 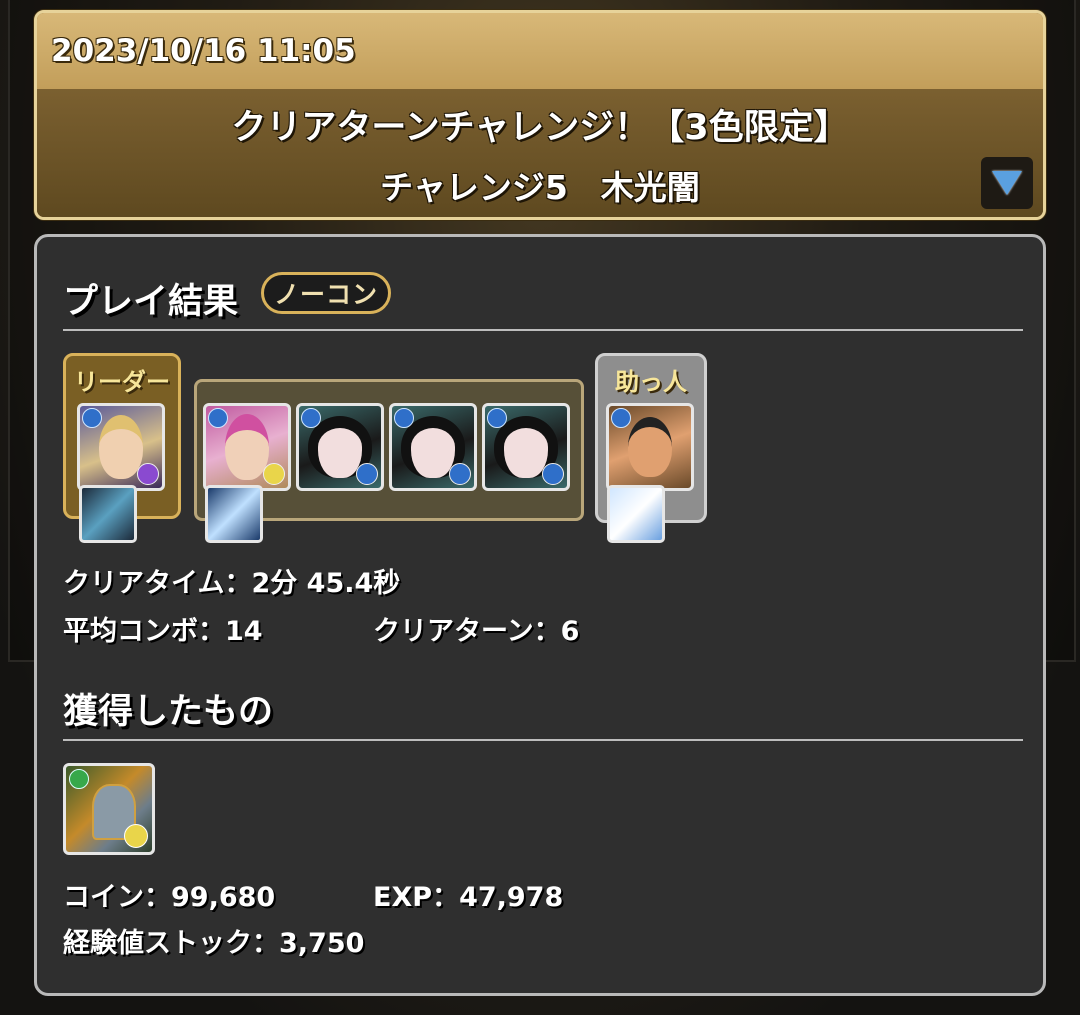 I want to click on clear-turn: クリアターン：6, so click(x=476, y=628).